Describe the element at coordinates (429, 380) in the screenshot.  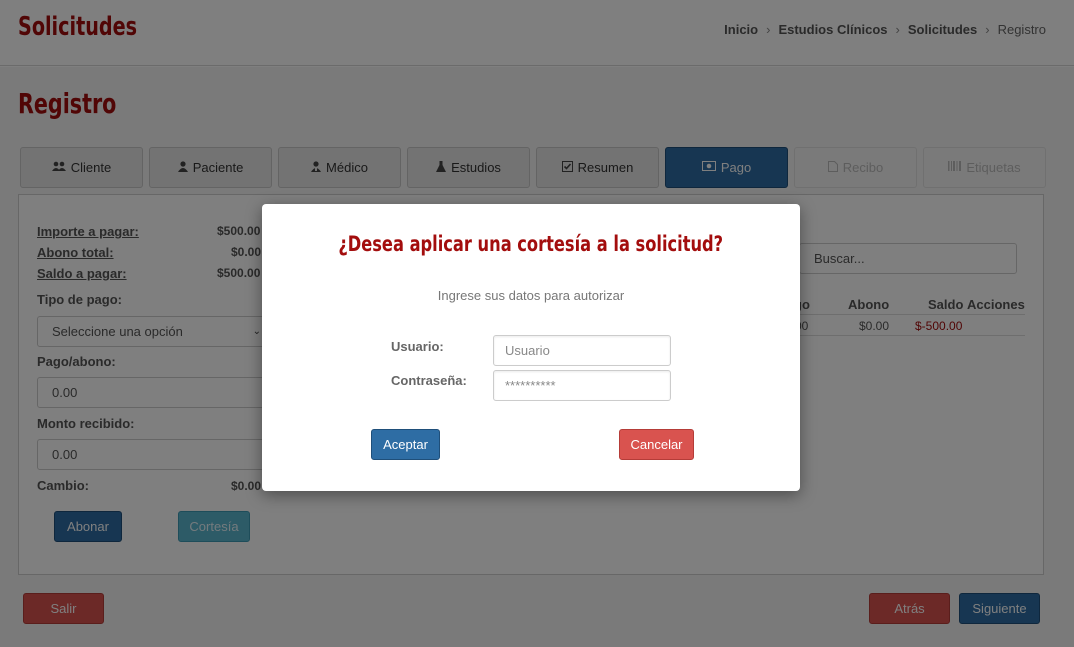
I see `password-label: Contraseña:` at that location.